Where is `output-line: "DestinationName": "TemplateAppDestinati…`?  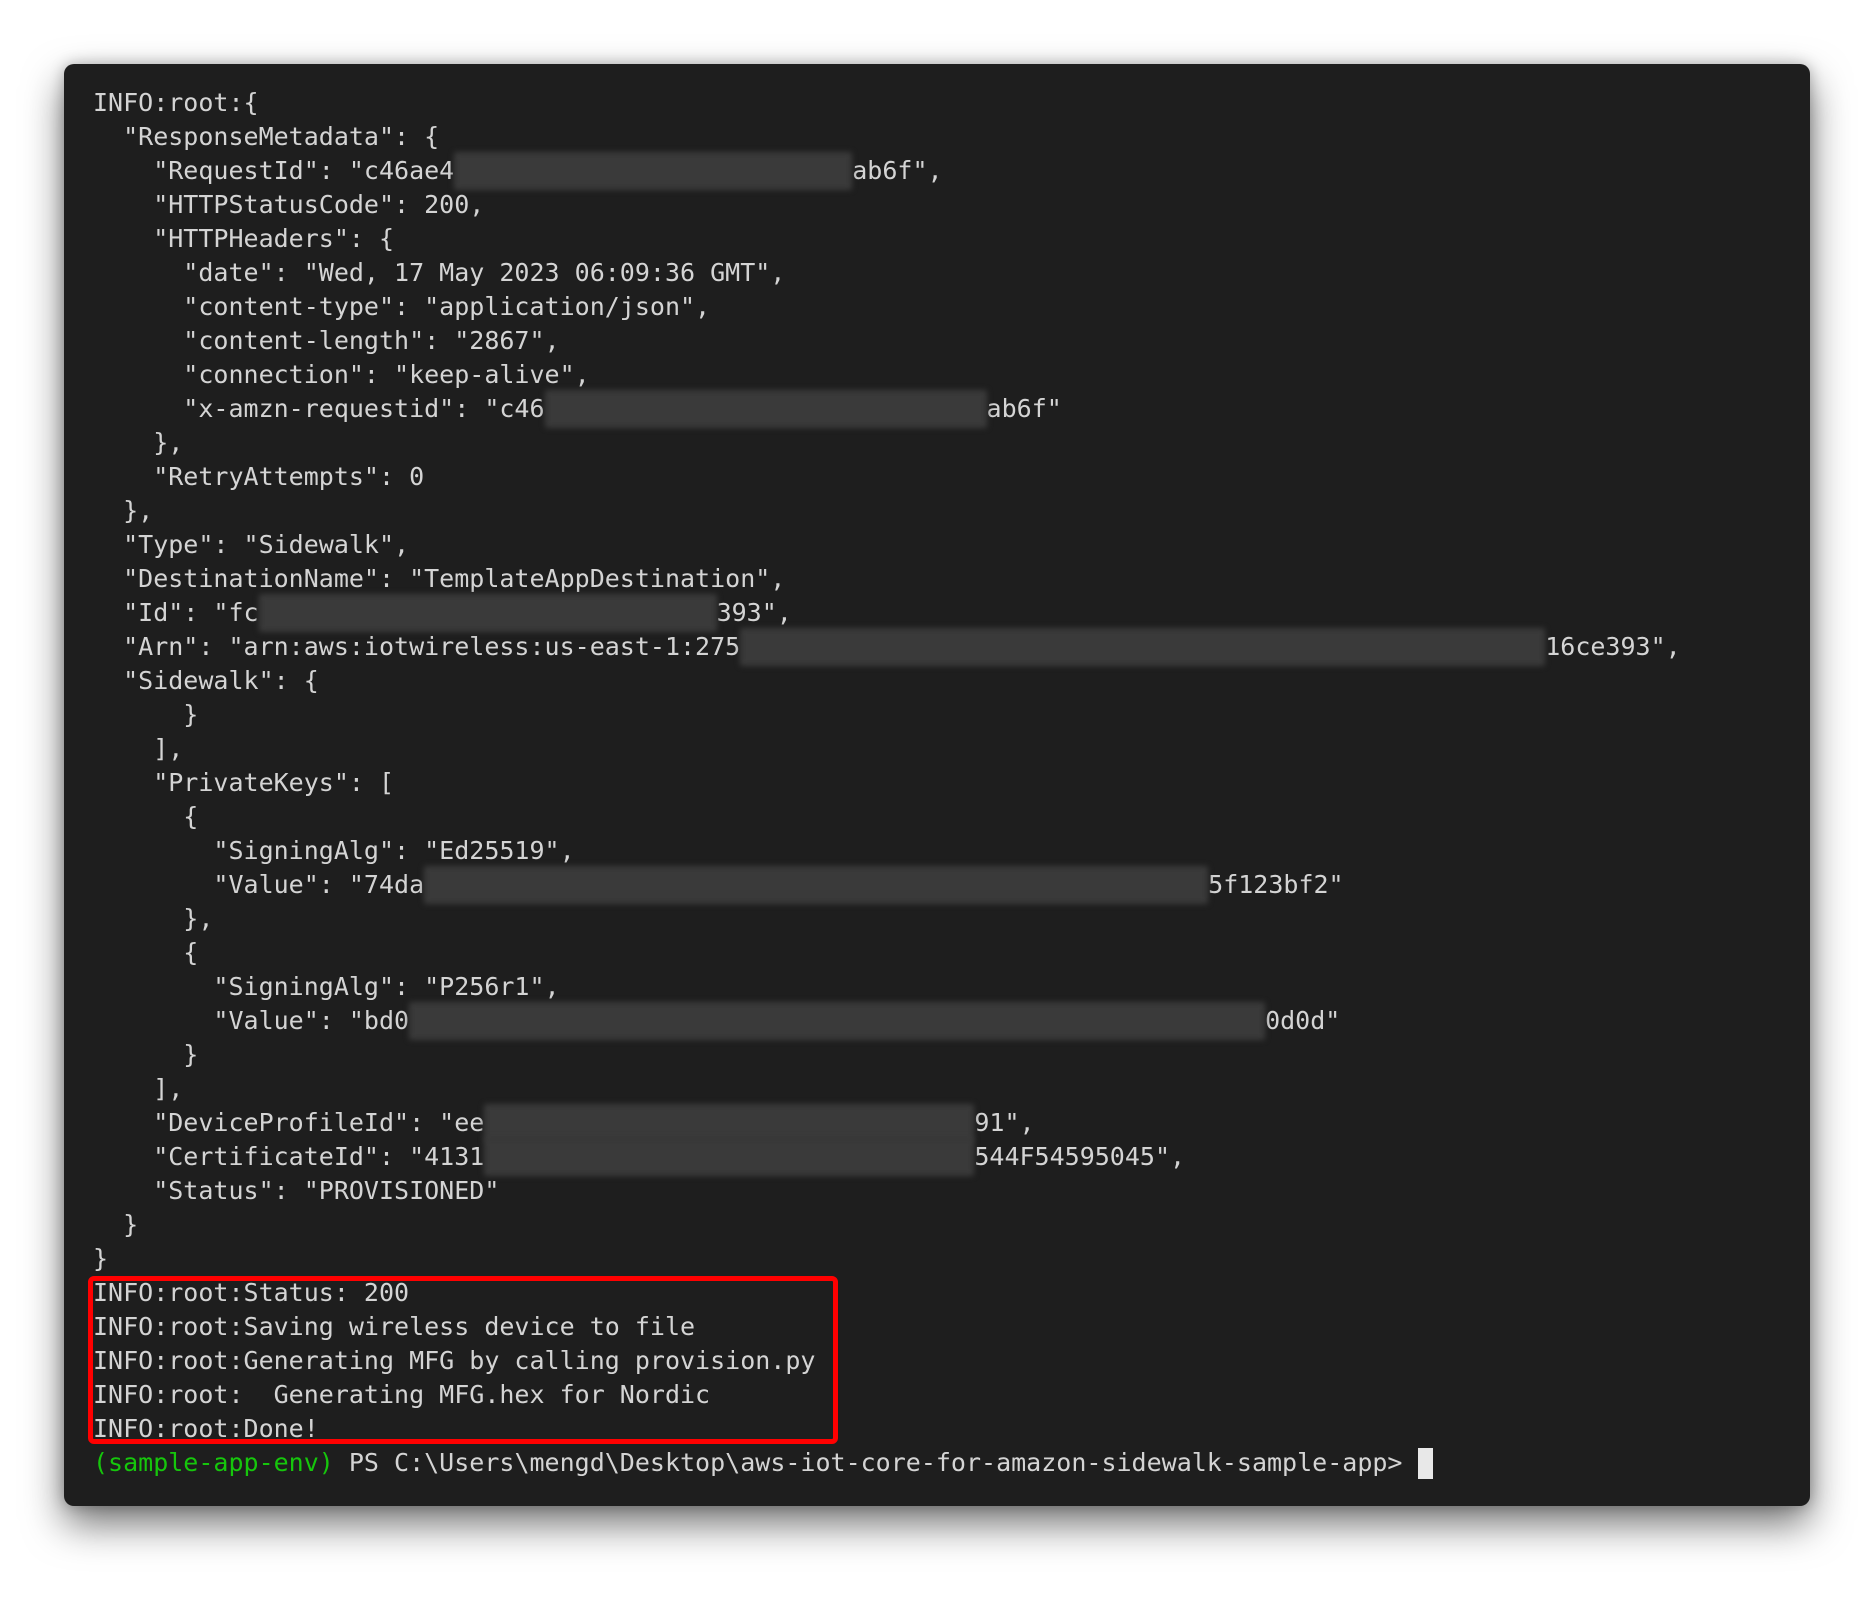
output-line: "DestinationName": "TemplateAppDestinati… is located at coordinates (941, 579).